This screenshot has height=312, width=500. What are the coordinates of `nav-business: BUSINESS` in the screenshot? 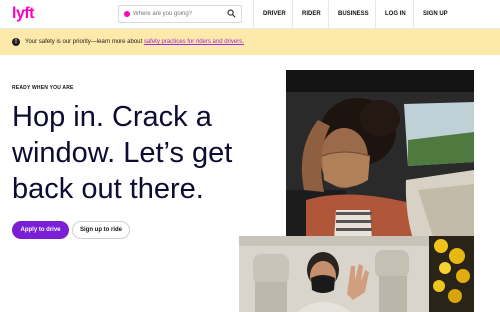 It's located at (353, 14).